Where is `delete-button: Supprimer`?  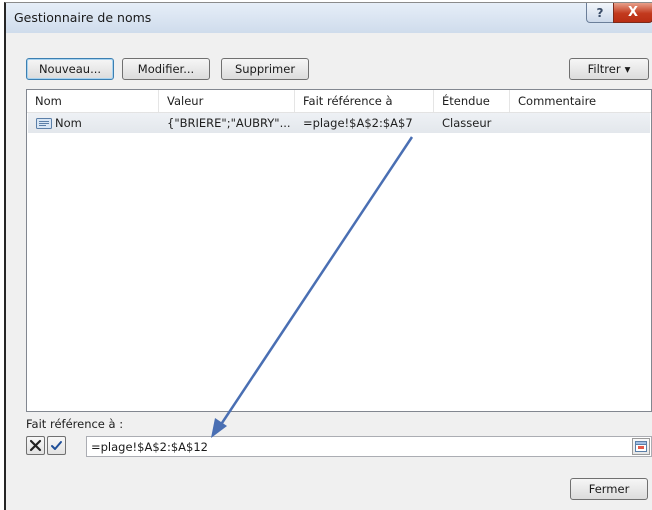
delete-button: Supprimer is located at coordinates (265, 69).